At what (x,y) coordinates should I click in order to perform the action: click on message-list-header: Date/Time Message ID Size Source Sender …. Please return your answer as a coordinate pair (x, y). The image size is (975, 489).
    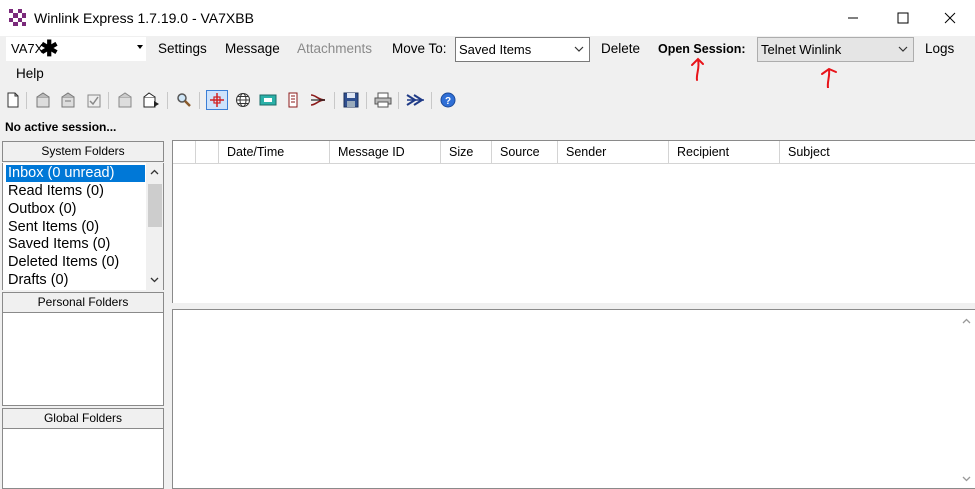
    Looking at the image, I should click on (574, 152).